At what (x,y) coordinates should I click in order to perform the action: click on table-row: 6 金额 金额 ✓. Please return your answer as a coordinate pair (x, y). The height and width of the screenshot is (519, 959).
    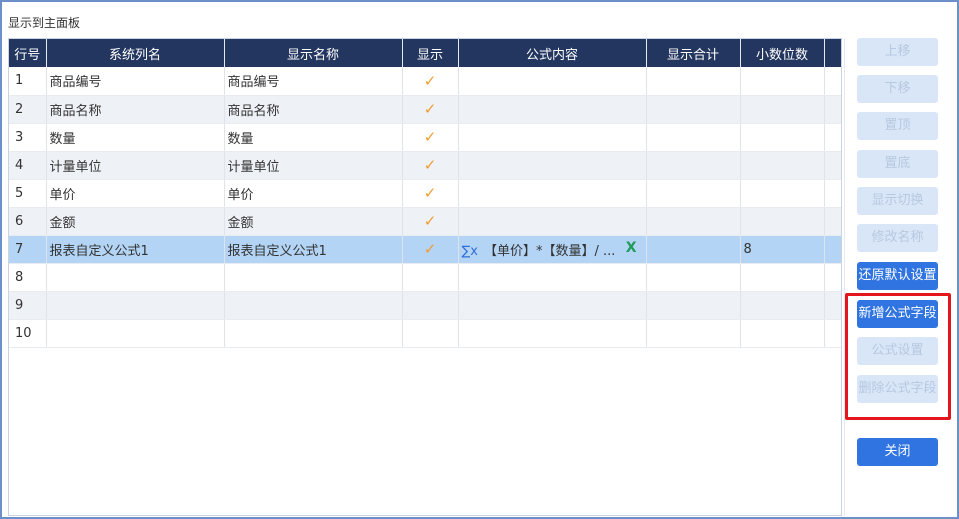
    Looking at the image, I should click on (425, 221).